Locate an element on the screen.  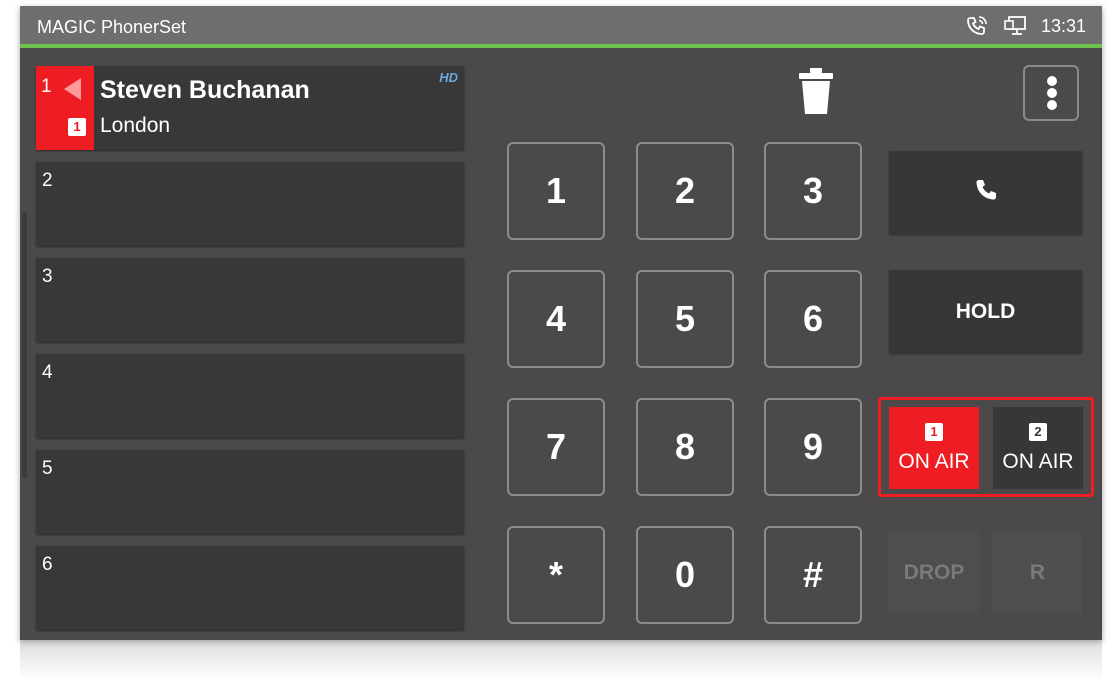
line-number: 2 is located at coordinates (47, 180).